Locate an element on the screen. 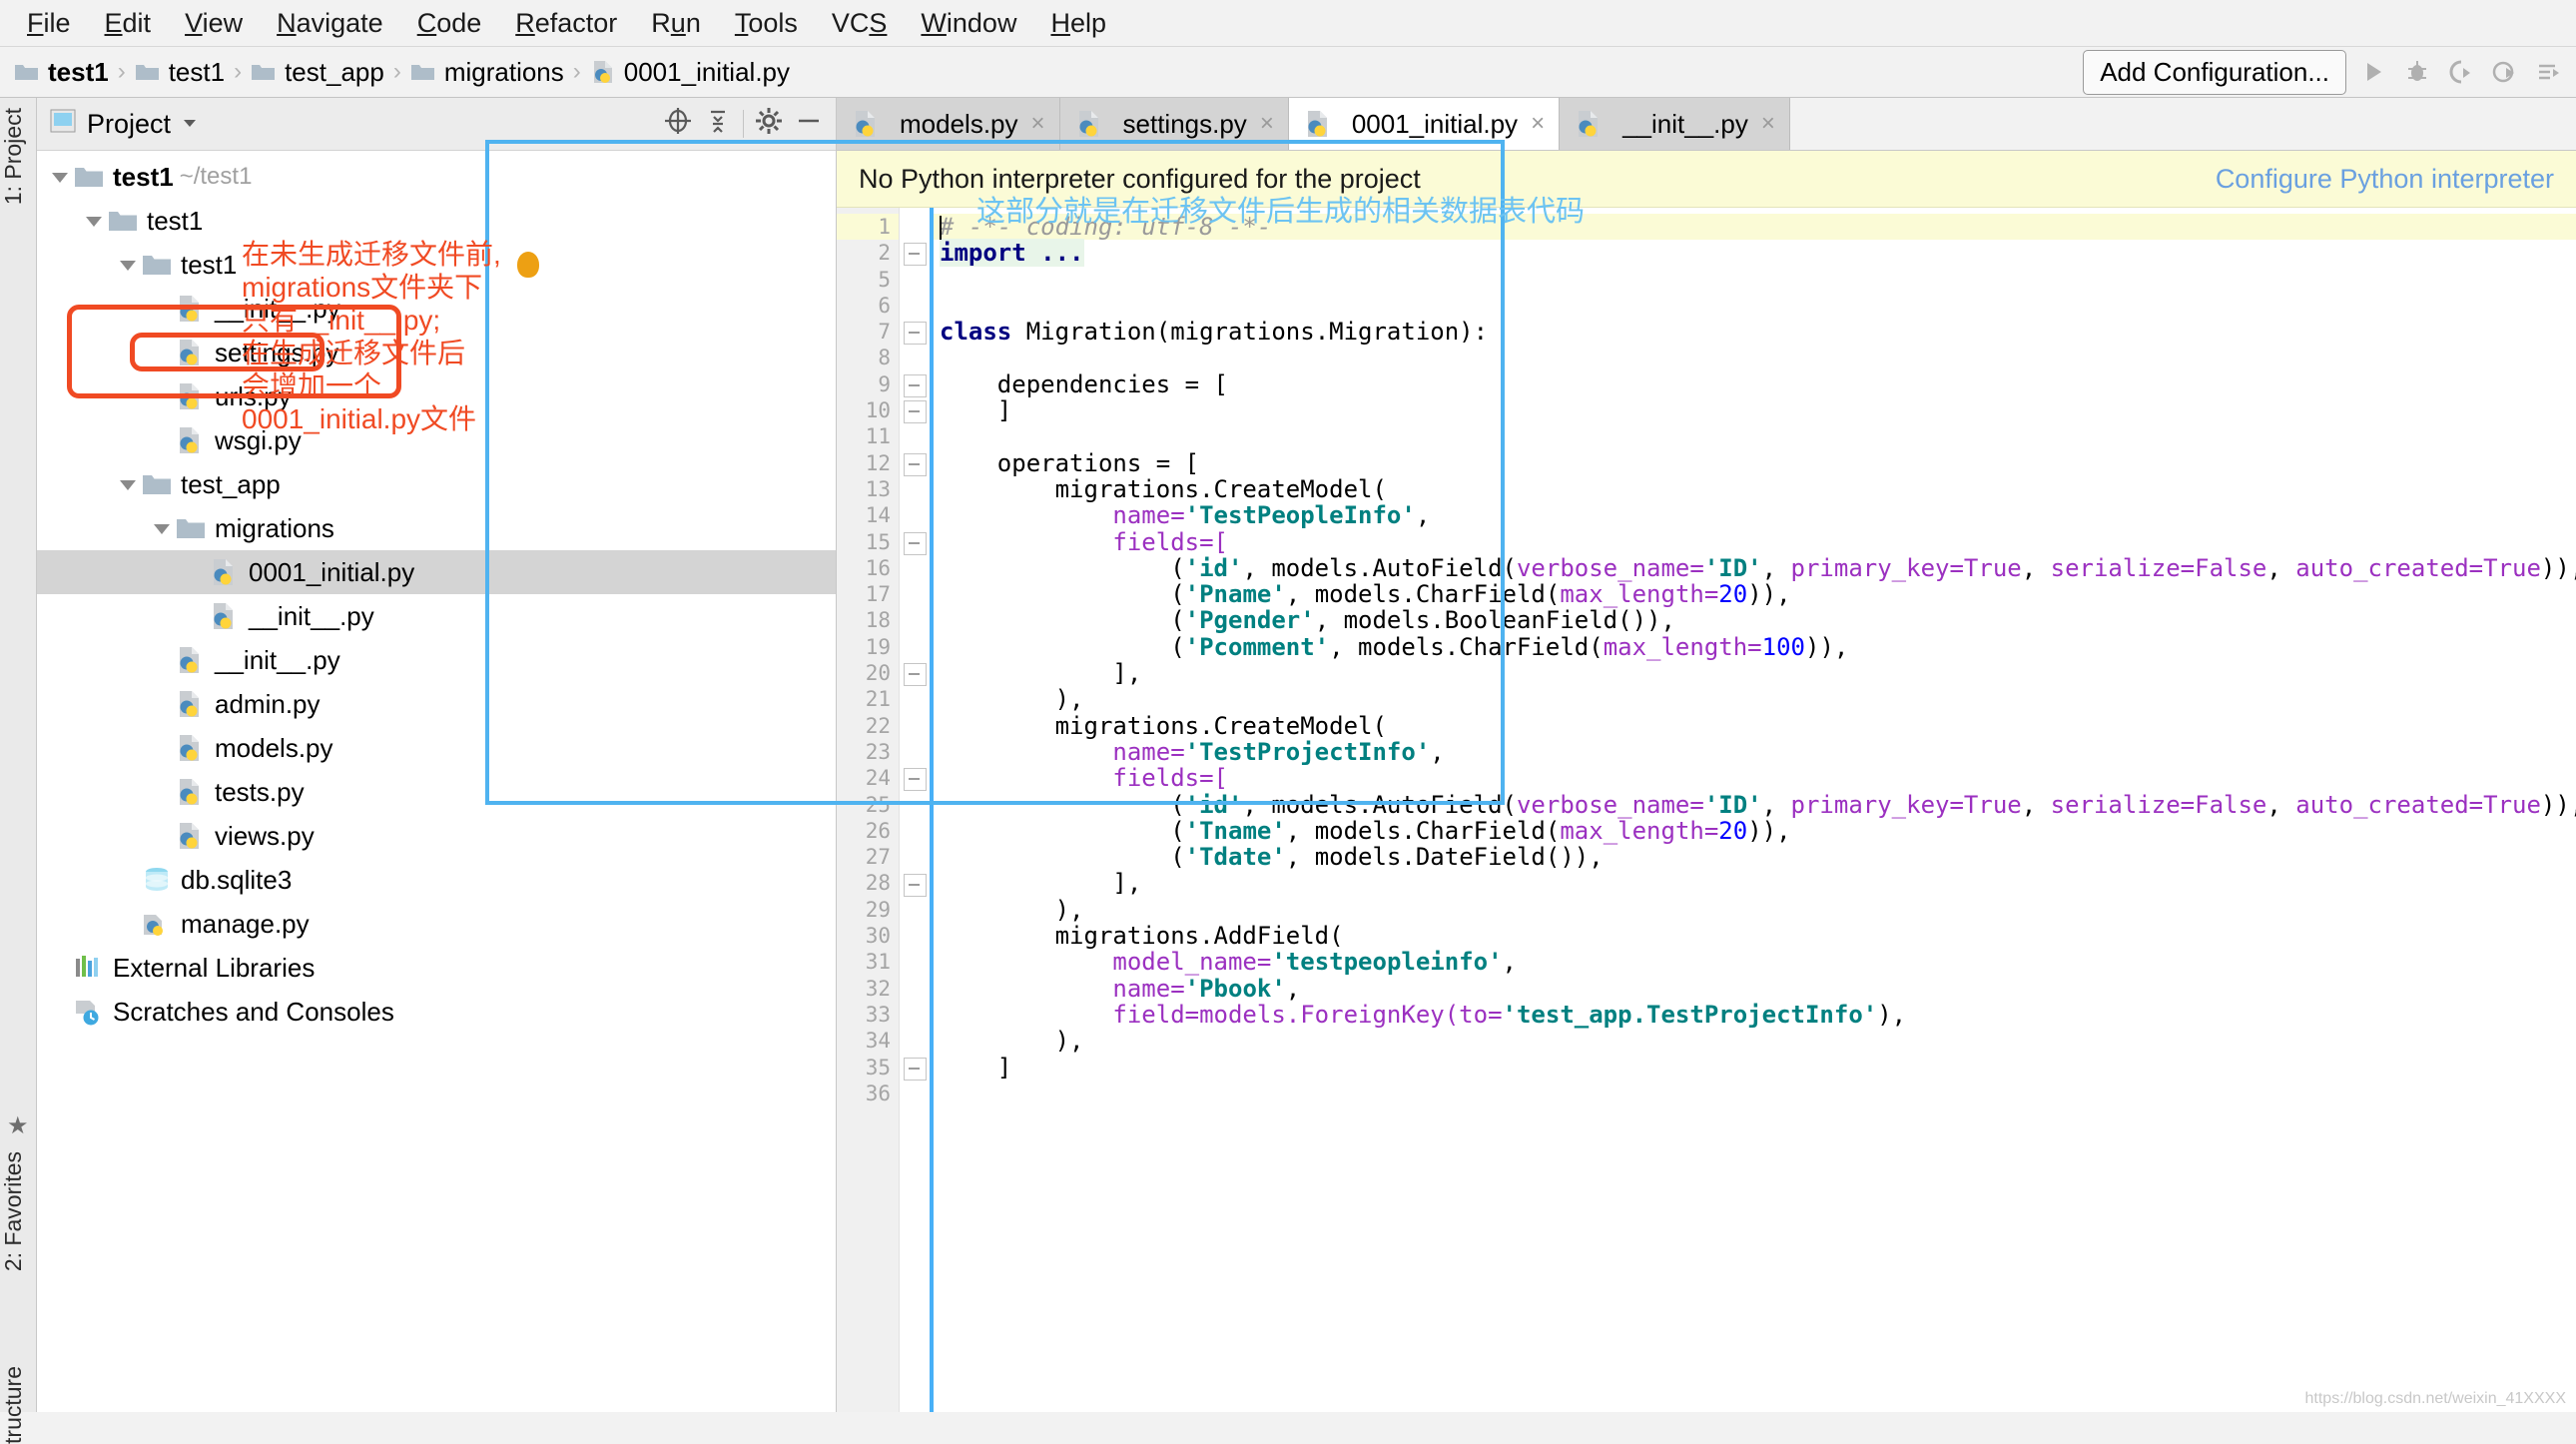 Image resolution: width=2576 pixels, height=1444 pixels. locate-icon is located at coordinates (678, 125).